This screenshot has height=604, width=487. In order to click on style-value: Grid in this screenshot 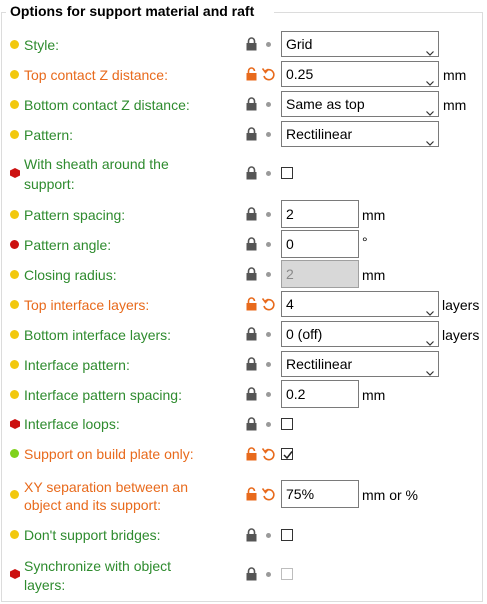, I will do `click(299, 44)`.